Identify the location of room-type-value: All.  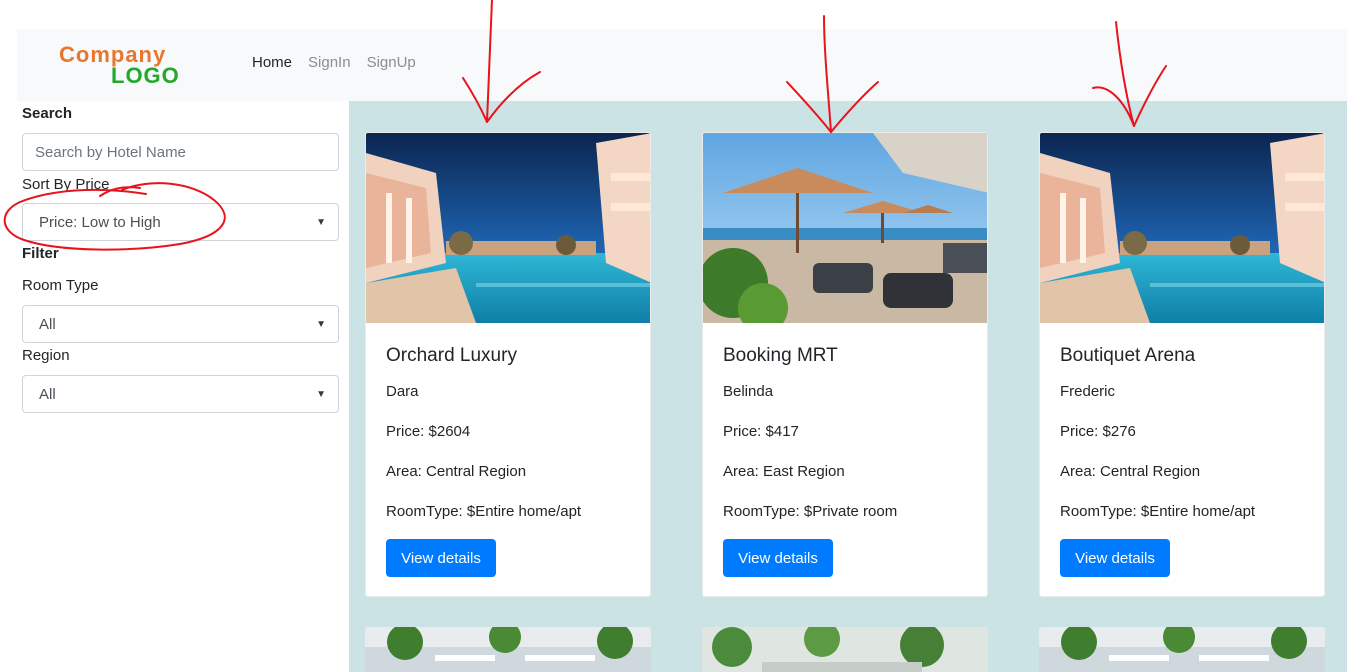
(47, 324).